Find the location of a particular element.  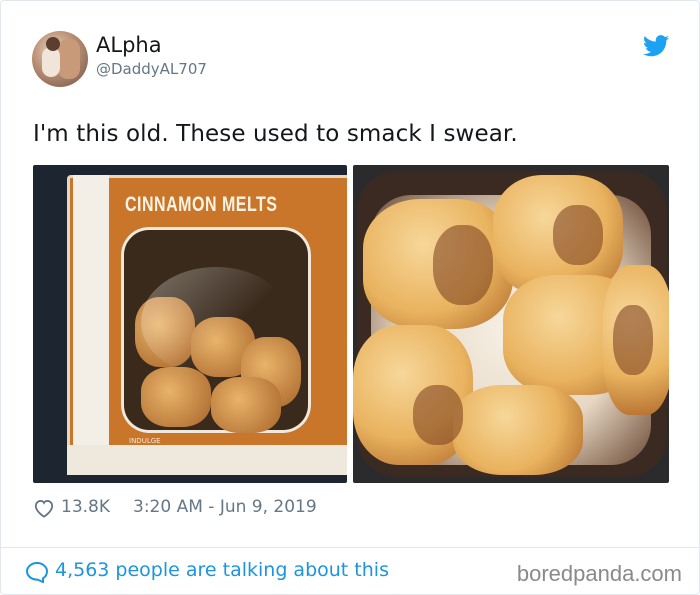

box-window is located at coordinates (216, 330).